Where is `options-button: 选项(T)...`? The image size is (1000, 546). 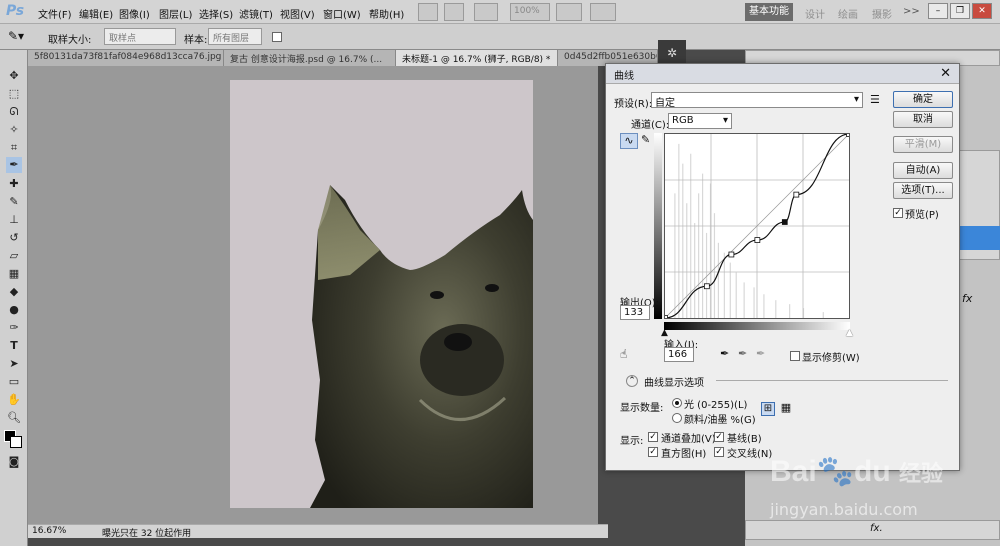 options-button: 选项(T)... is located at coordinates (923, 190).